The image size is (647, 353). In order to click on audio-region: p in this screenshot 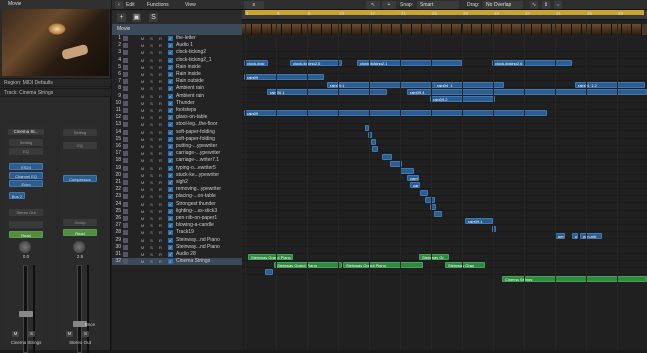, I will do `click(575, 235)`.